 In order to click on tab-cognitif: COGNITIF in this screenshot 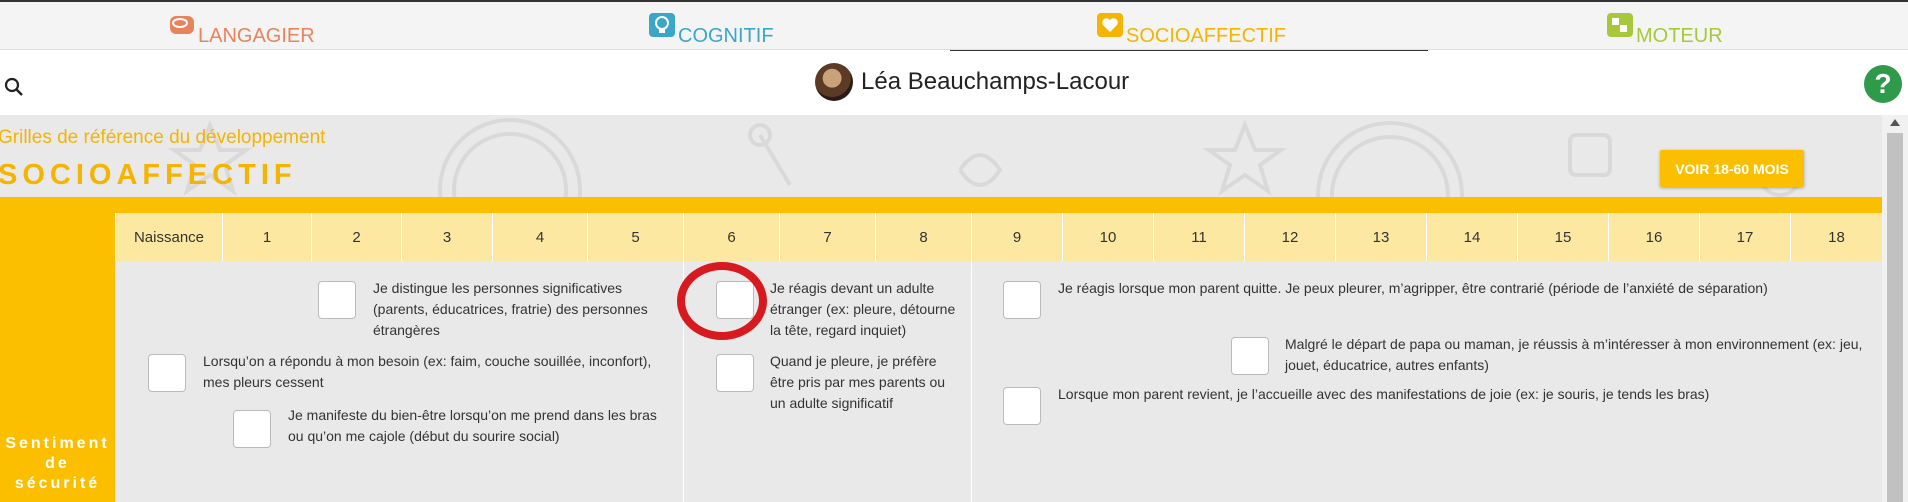, I will do `click(711, 28)`.